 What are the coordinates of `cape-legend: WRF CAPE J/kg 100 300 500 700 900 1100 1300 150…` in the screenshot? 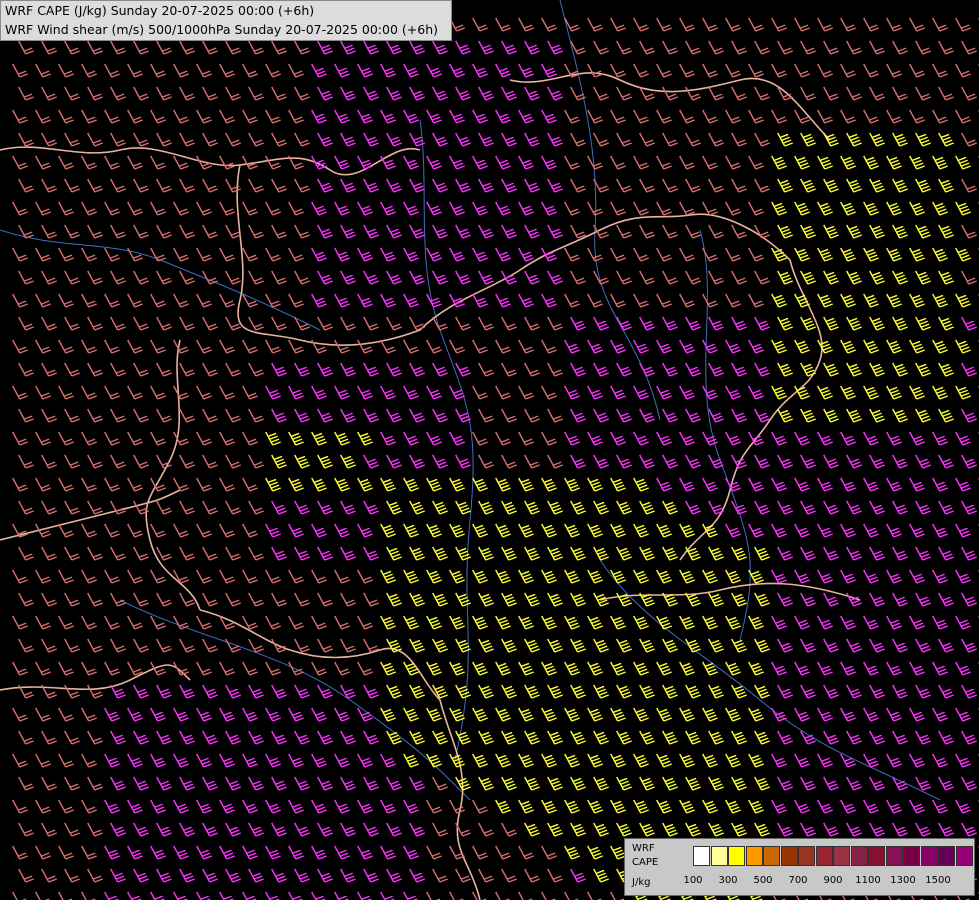 It's located at (799, 867).